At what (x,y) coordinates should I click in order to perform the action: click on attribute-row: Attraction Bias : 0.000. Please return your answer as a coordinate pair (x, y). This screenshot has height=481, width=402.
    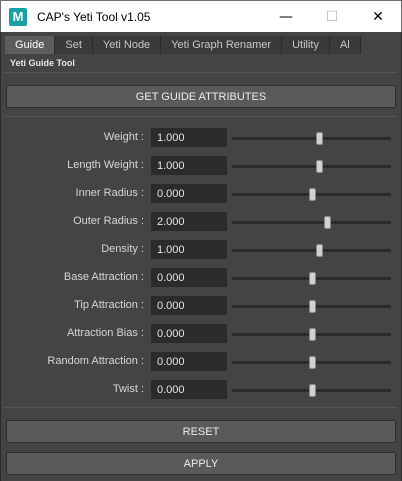
    Looking at the image, I should click on (201, 334).